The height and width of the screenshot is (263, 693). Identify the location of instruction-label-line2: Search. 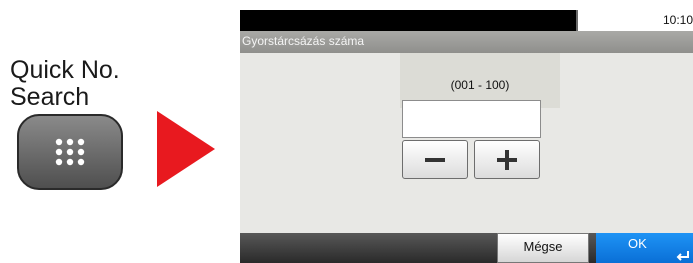
(50, 97).